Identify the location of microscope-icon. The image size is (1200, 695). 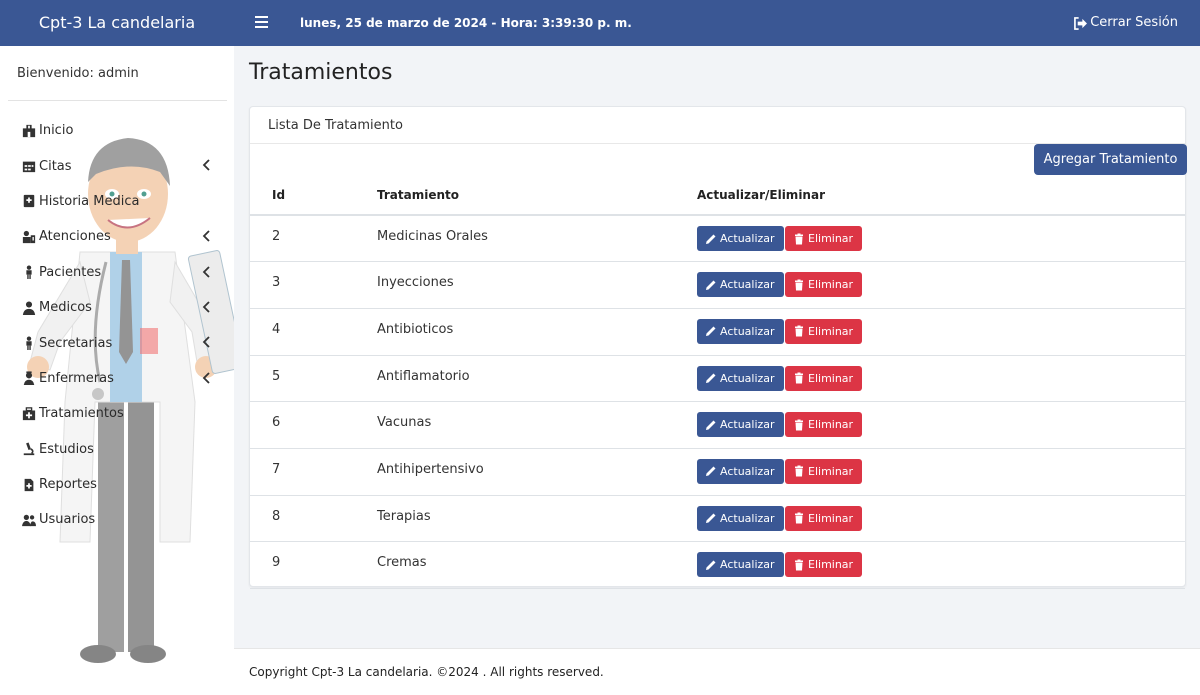
(29, 449).